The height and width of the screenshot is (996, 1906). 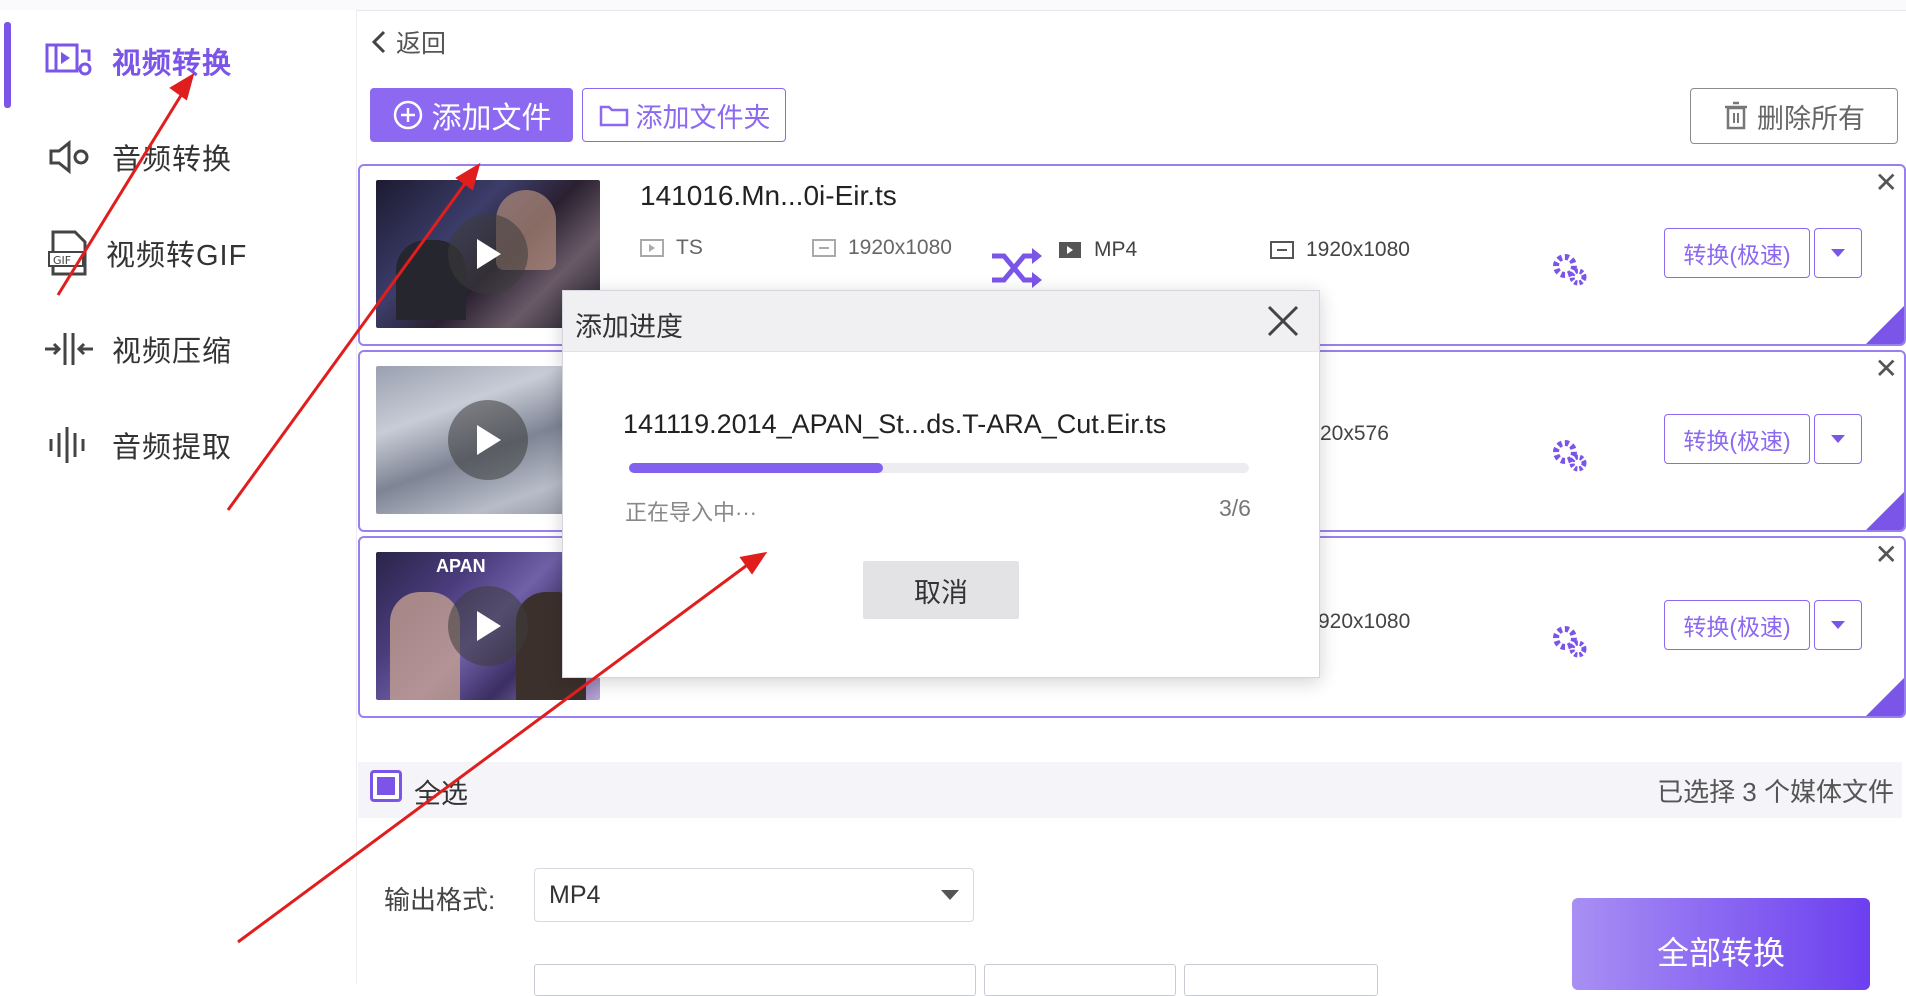 What do you see at coordinates (1811, 118) in the screenshot?
I see `delete-all-label: 删除所有` at bounding box center [1811, 118].